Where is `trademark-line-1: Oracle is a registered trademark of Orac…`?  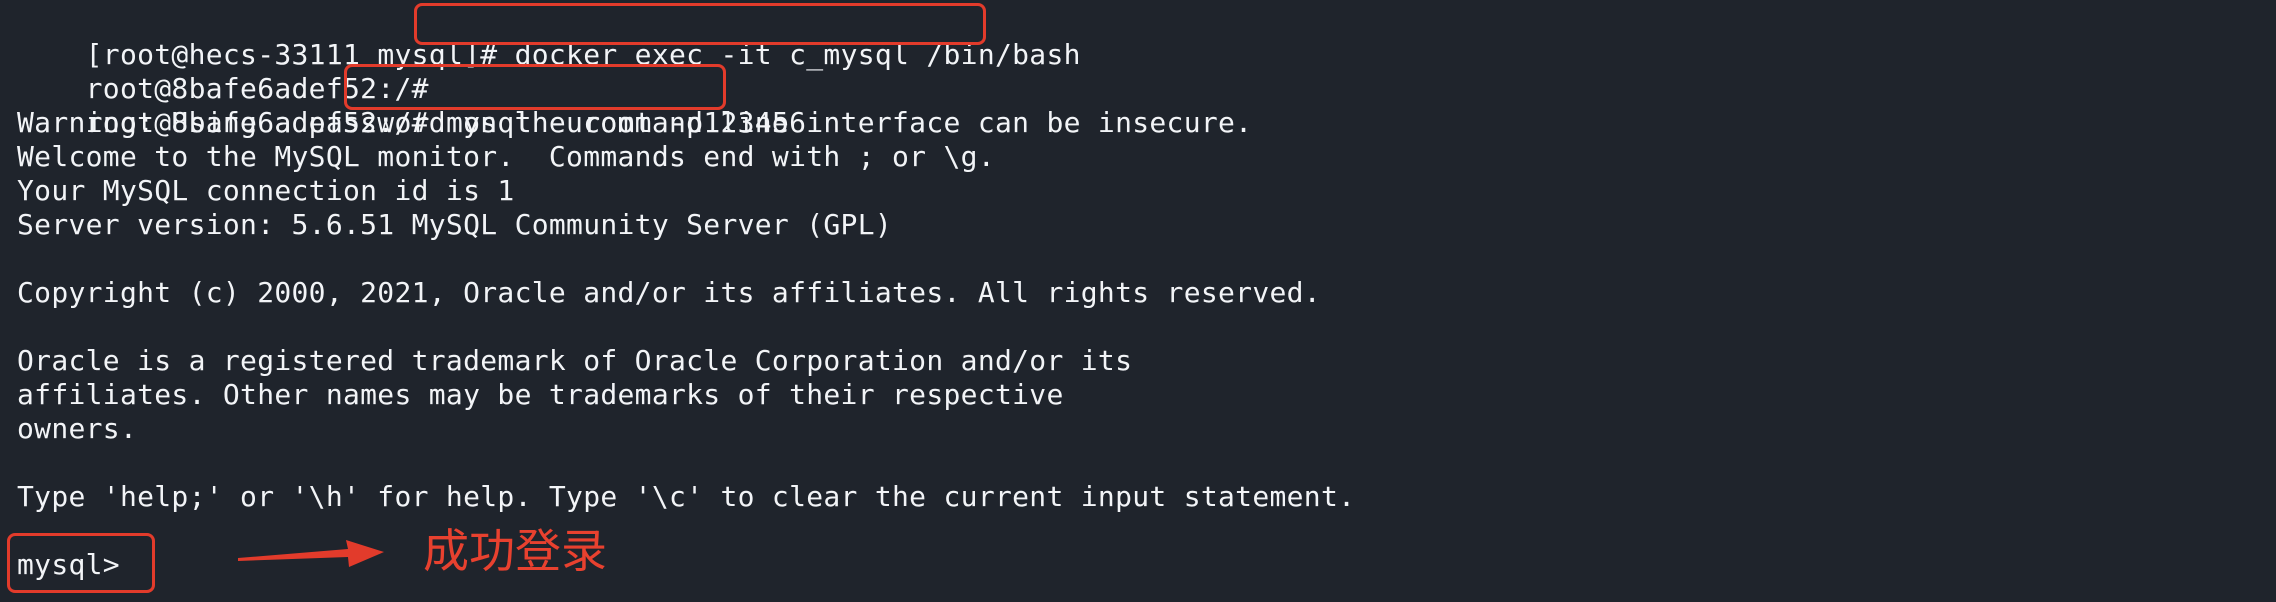
trademark-line-1: Oracle is a registered trademark of Orac… is located at coordinates (575, 360).